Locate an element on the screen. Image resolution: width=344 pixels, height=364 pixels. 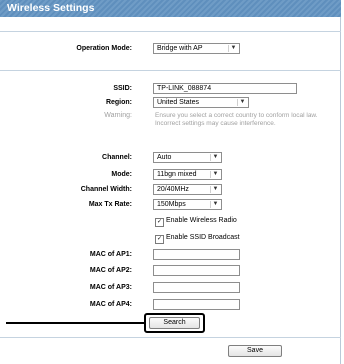
operation-mode-select: Bridge with AP ▼ is located at coordinates (196, 48).